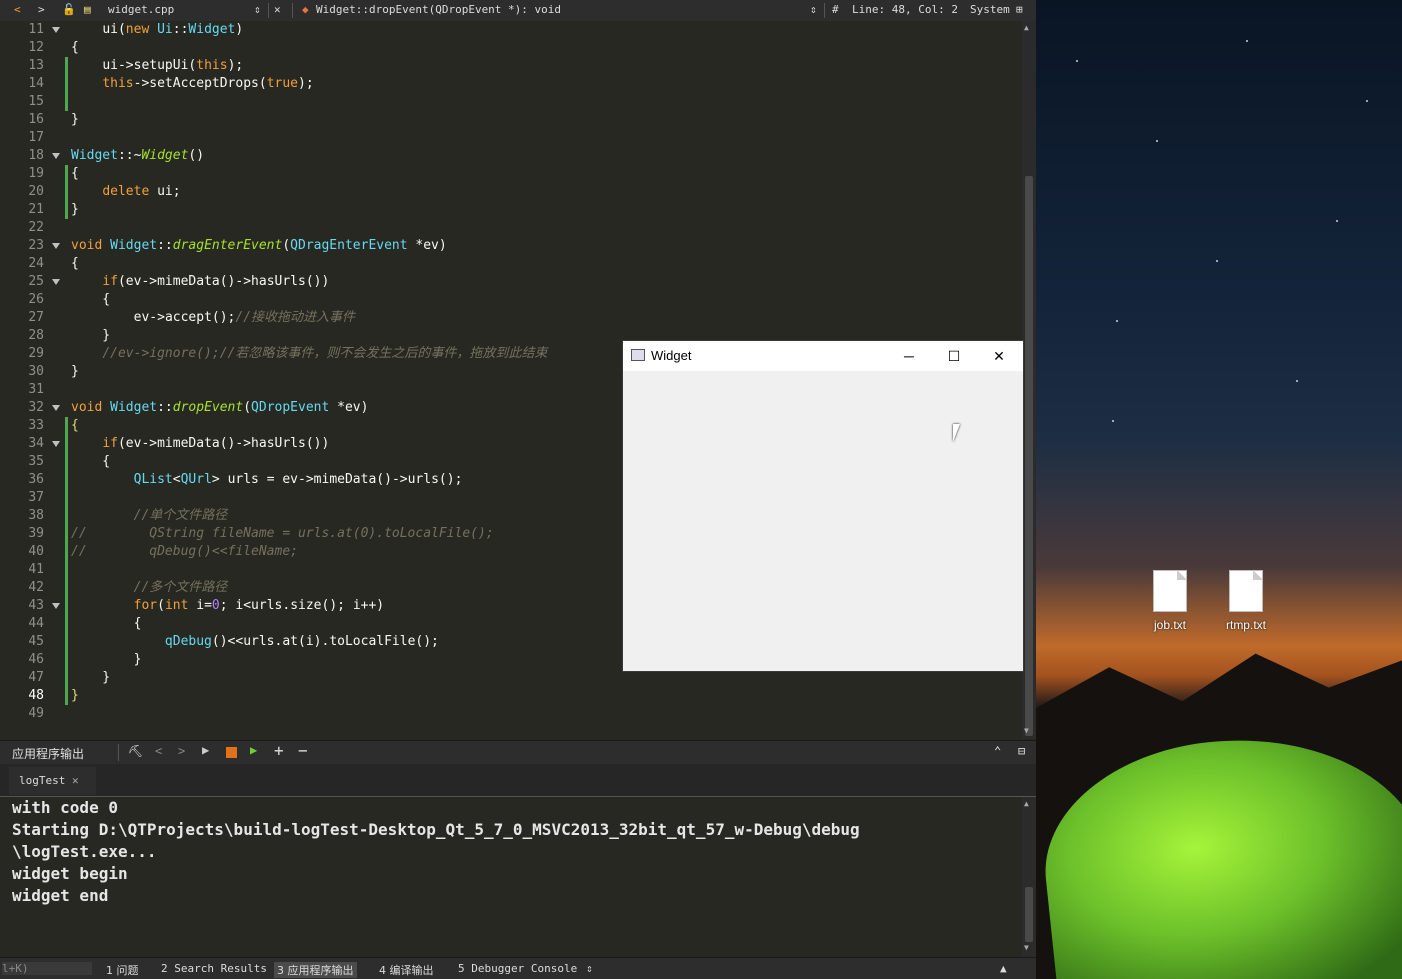  Describe the element at coordinates (1029, 456) in the screenshot. I see `editor-scroll-thumb` at that location.